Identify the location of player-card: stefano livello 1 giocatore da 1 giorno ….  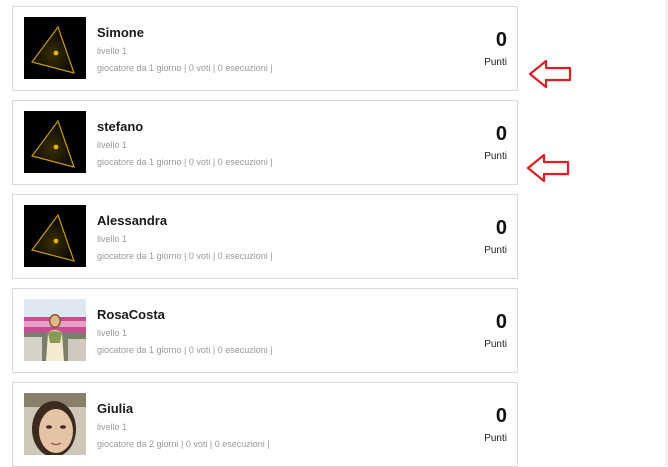
(265, 142).